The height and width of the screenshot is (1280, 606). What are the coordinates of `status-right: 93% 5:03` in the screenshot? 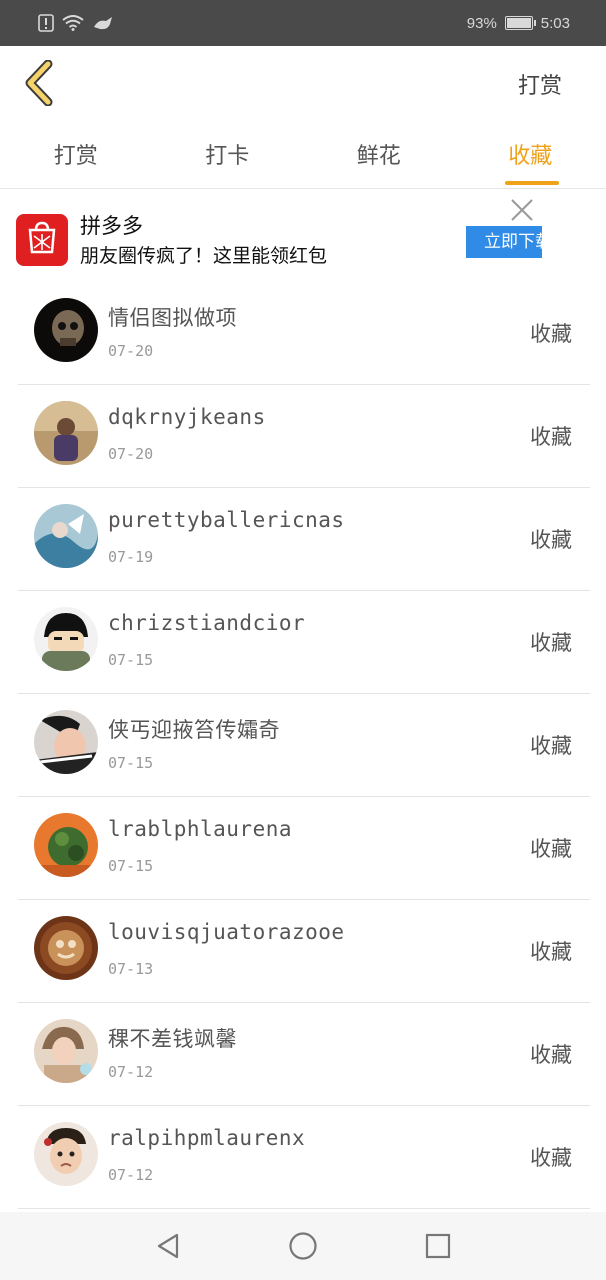 It's located at (536, 23).